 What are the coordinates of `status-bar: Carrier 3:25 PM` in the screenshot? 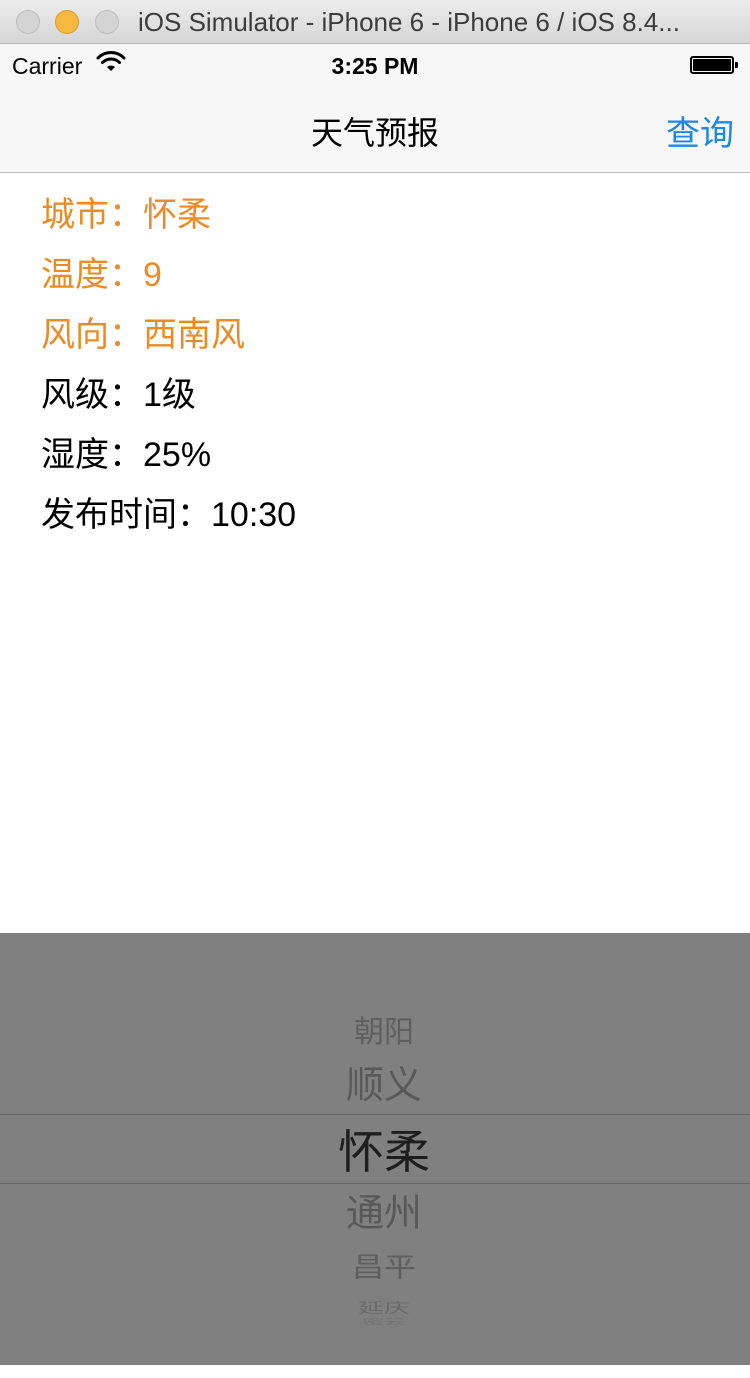 It's located at (375, 66).